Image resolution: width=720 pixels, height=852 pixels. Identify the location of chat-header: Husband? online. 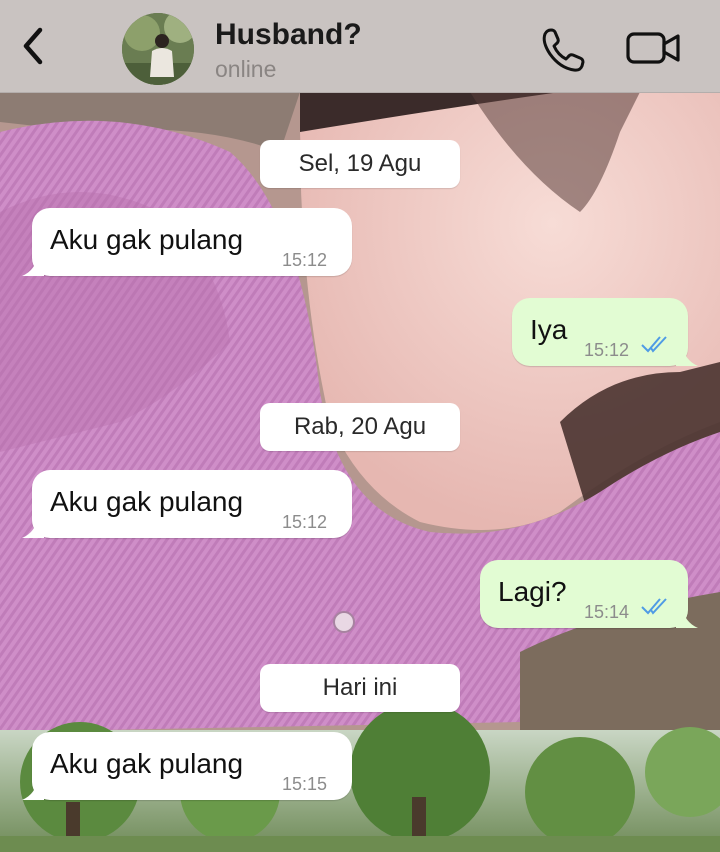
(360, 46).